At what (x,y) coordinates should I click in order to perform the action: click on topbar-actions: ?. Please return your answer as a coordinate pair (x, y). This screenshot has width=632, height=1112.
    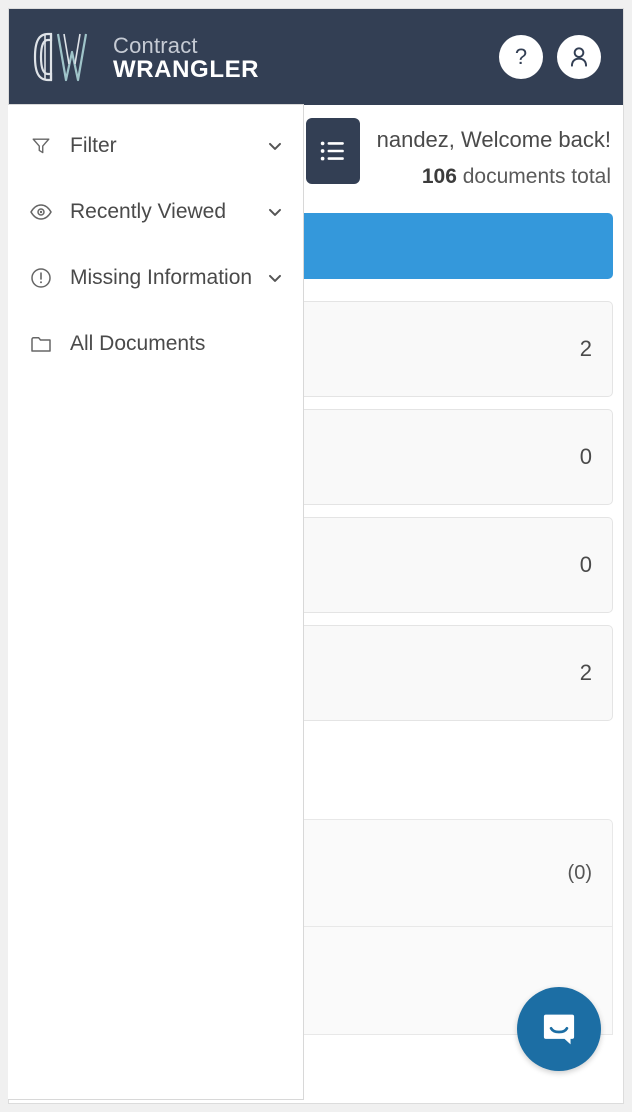
    Looking at the image, I should click on (550, 57).